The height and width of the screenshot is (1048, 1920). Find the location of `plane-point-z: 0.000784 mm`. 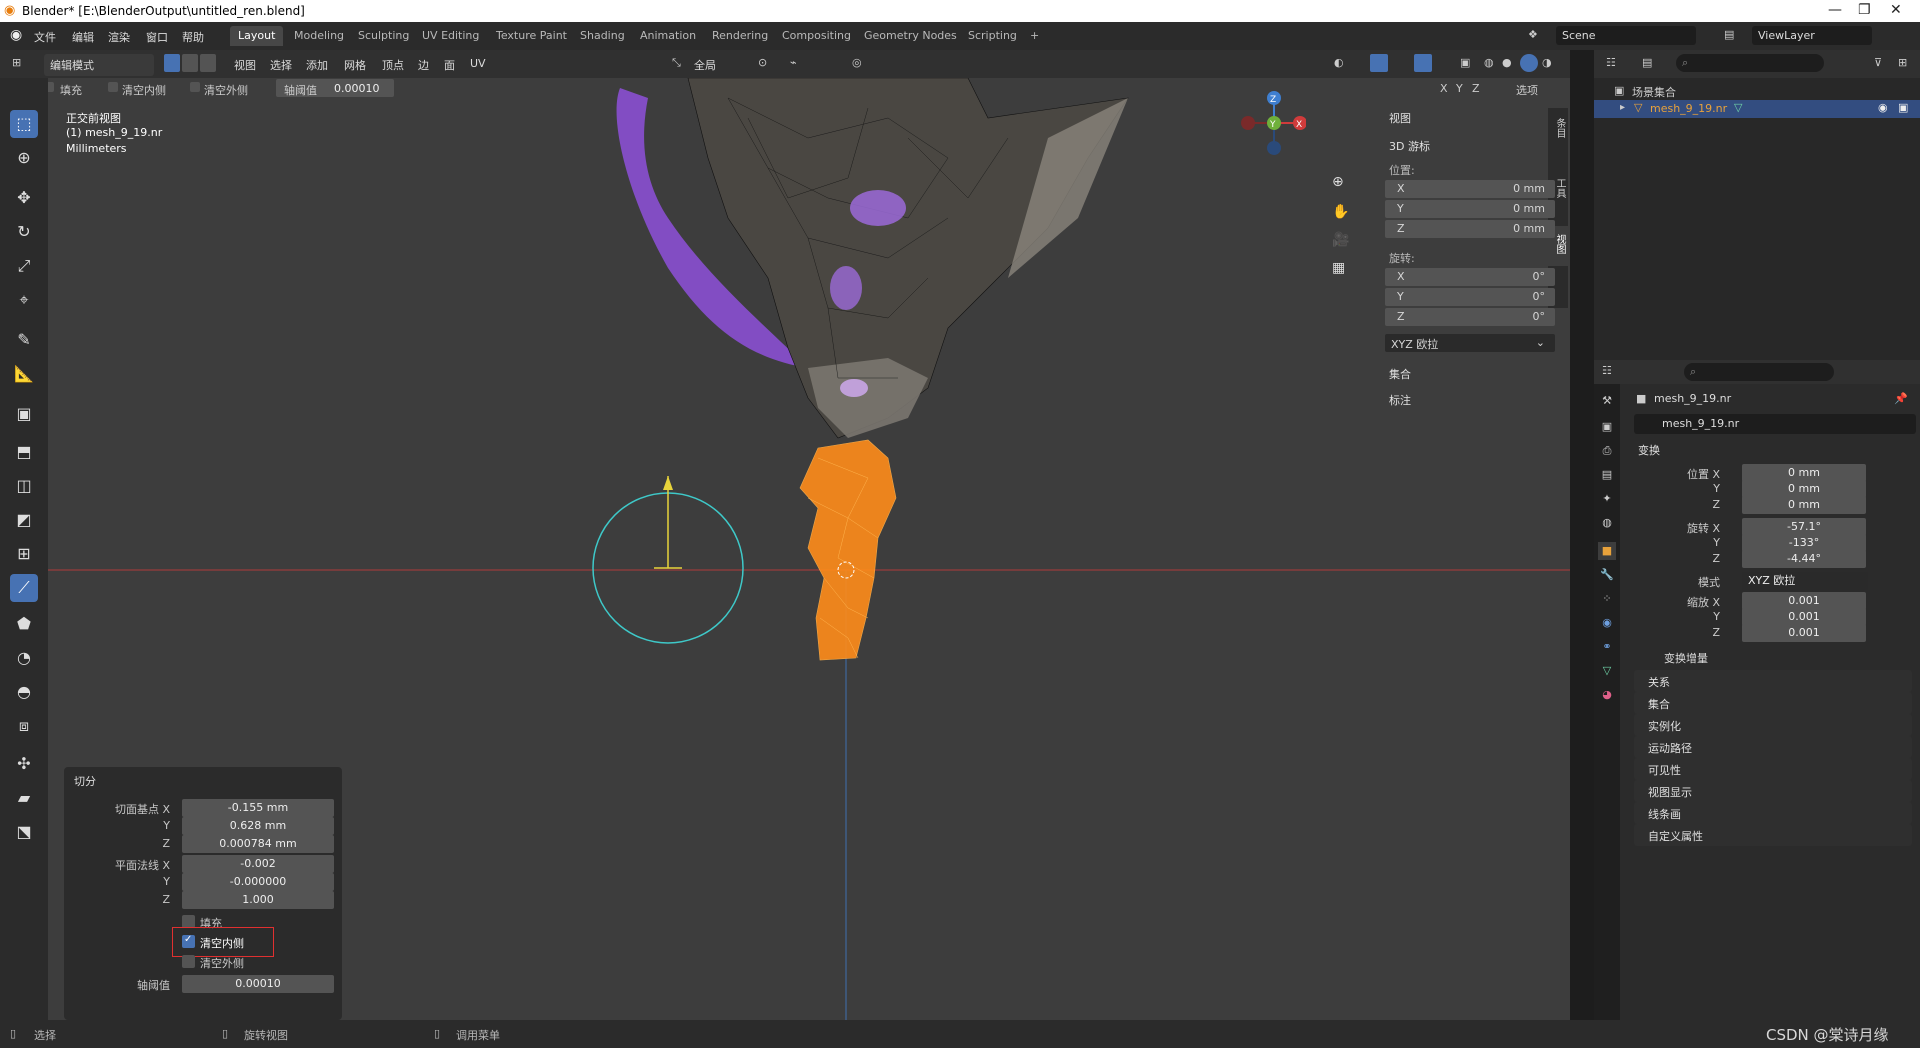

plane-point-z: 0.000784 mm is located at coordinates (258, 844).